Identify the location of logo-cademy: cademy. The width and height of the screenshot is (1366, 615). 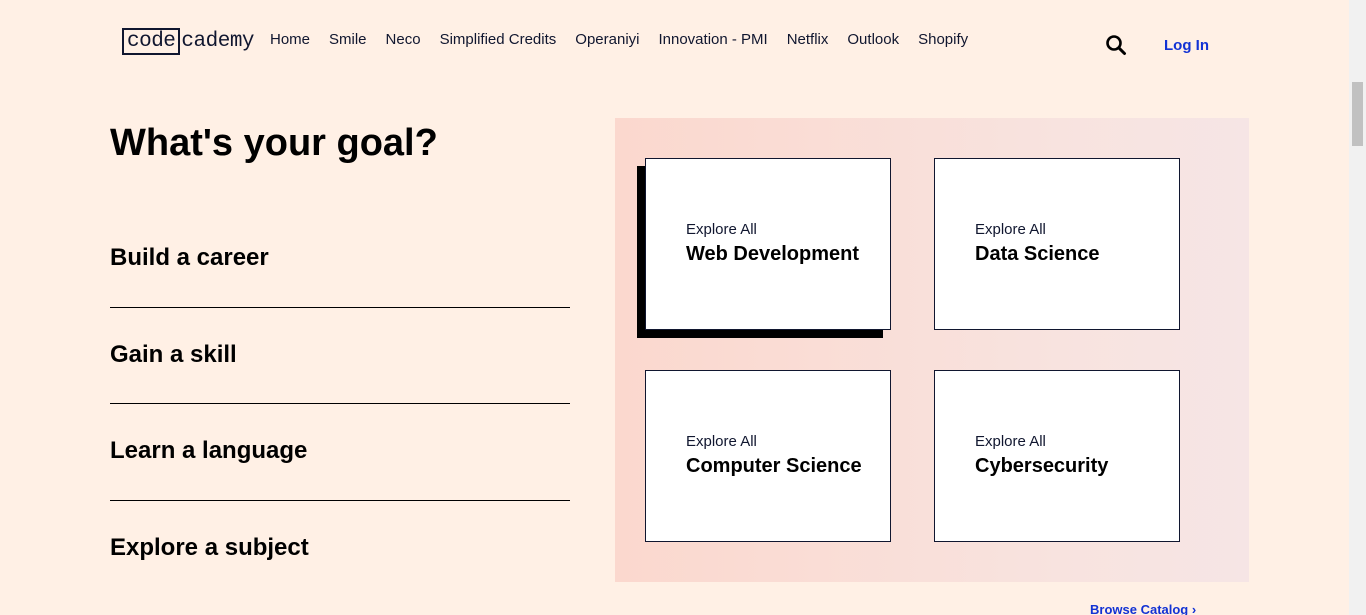
(218, 41).